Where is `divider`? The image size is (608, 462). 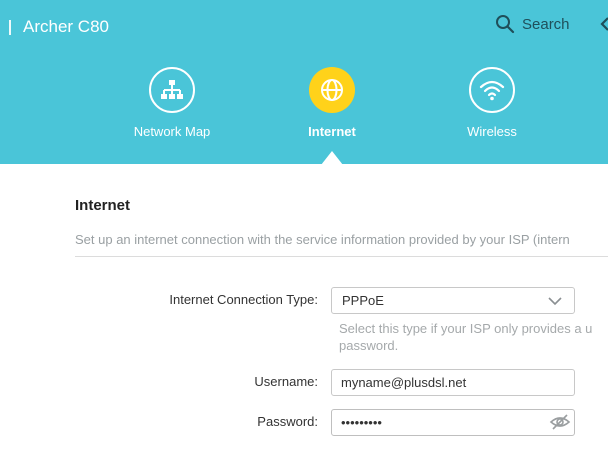
divider is located at coordinates (341, 256).